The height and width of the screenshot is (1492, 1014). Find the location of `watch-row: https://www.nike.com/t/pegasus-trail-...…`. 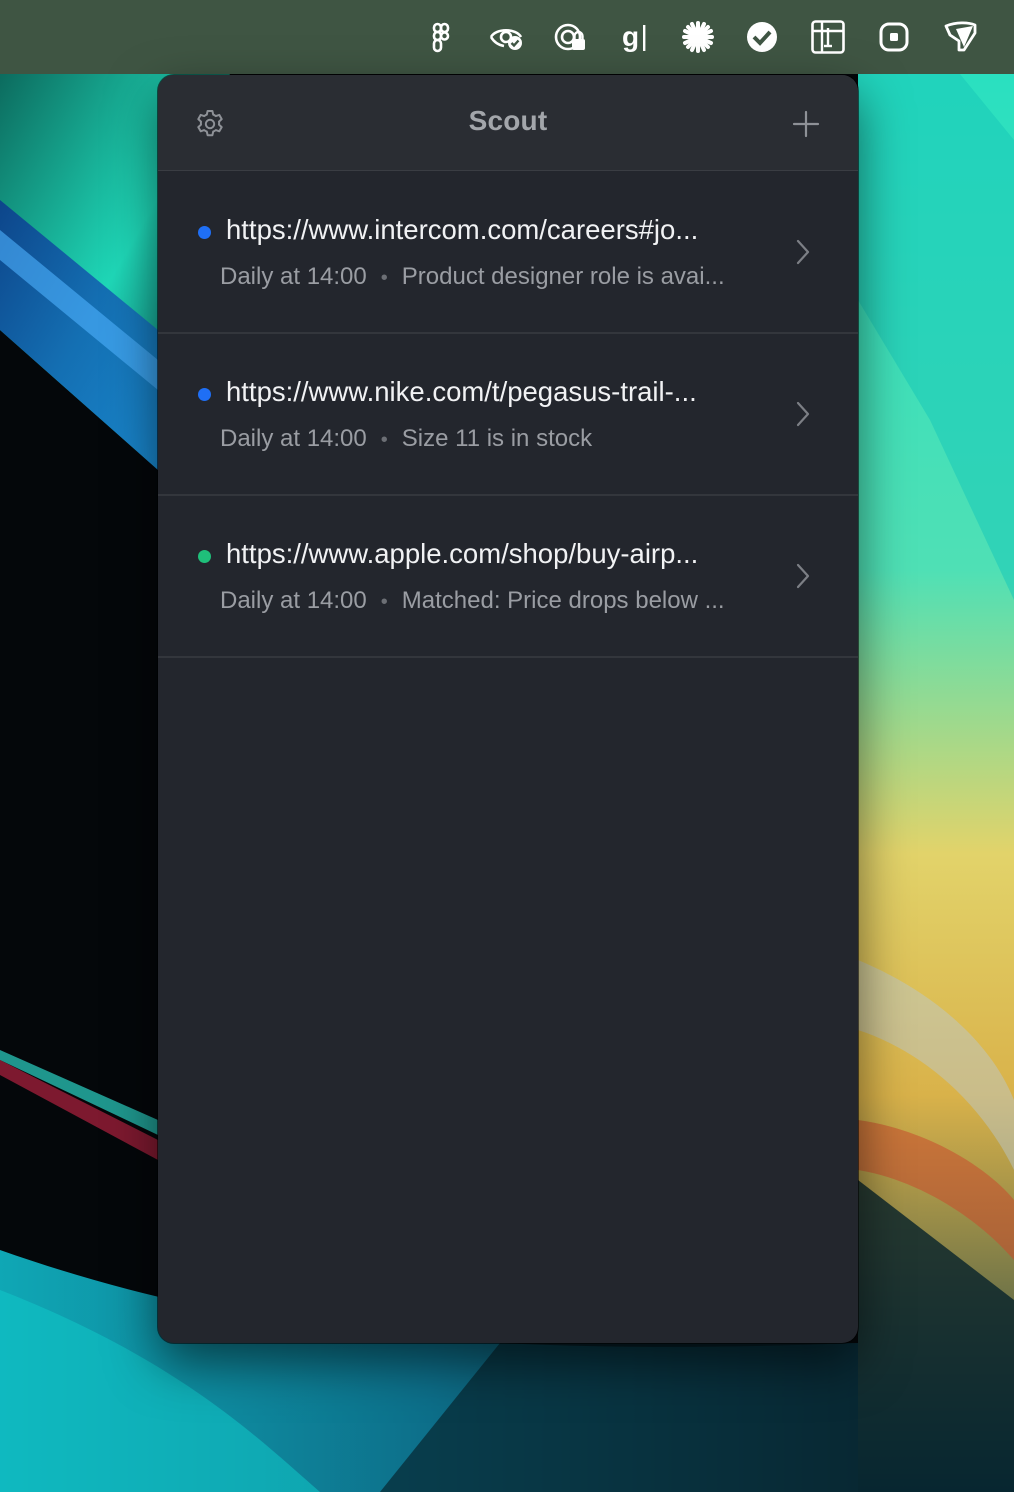

watch-row: https://www.nike.com/t/pegasus-trail-...… is located at coordinates (508, 415).